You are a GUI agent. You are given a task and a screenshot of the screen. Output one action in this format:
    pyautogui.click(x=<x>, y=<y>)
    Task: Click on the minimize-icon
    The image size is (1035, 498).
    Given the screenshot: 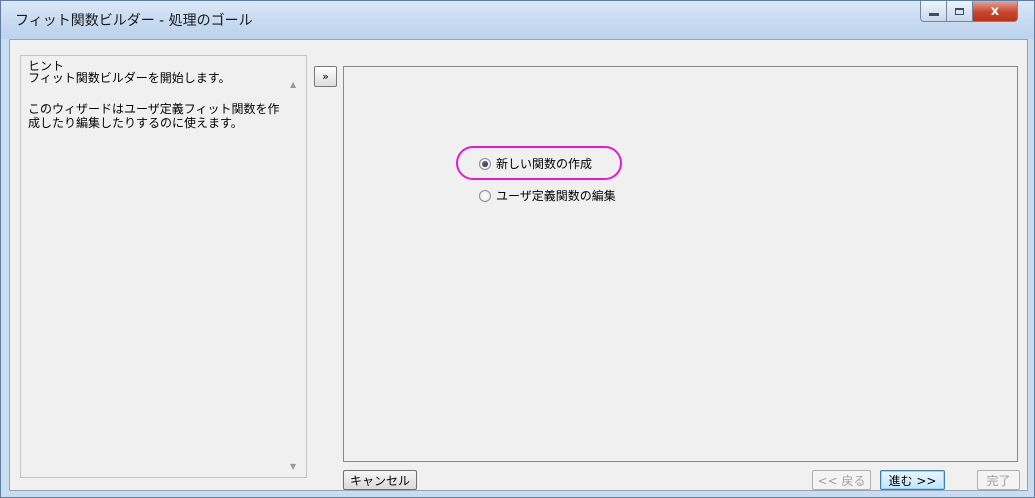 What is the action you would take?
    pyautogui.click(x=933, y=14)
    